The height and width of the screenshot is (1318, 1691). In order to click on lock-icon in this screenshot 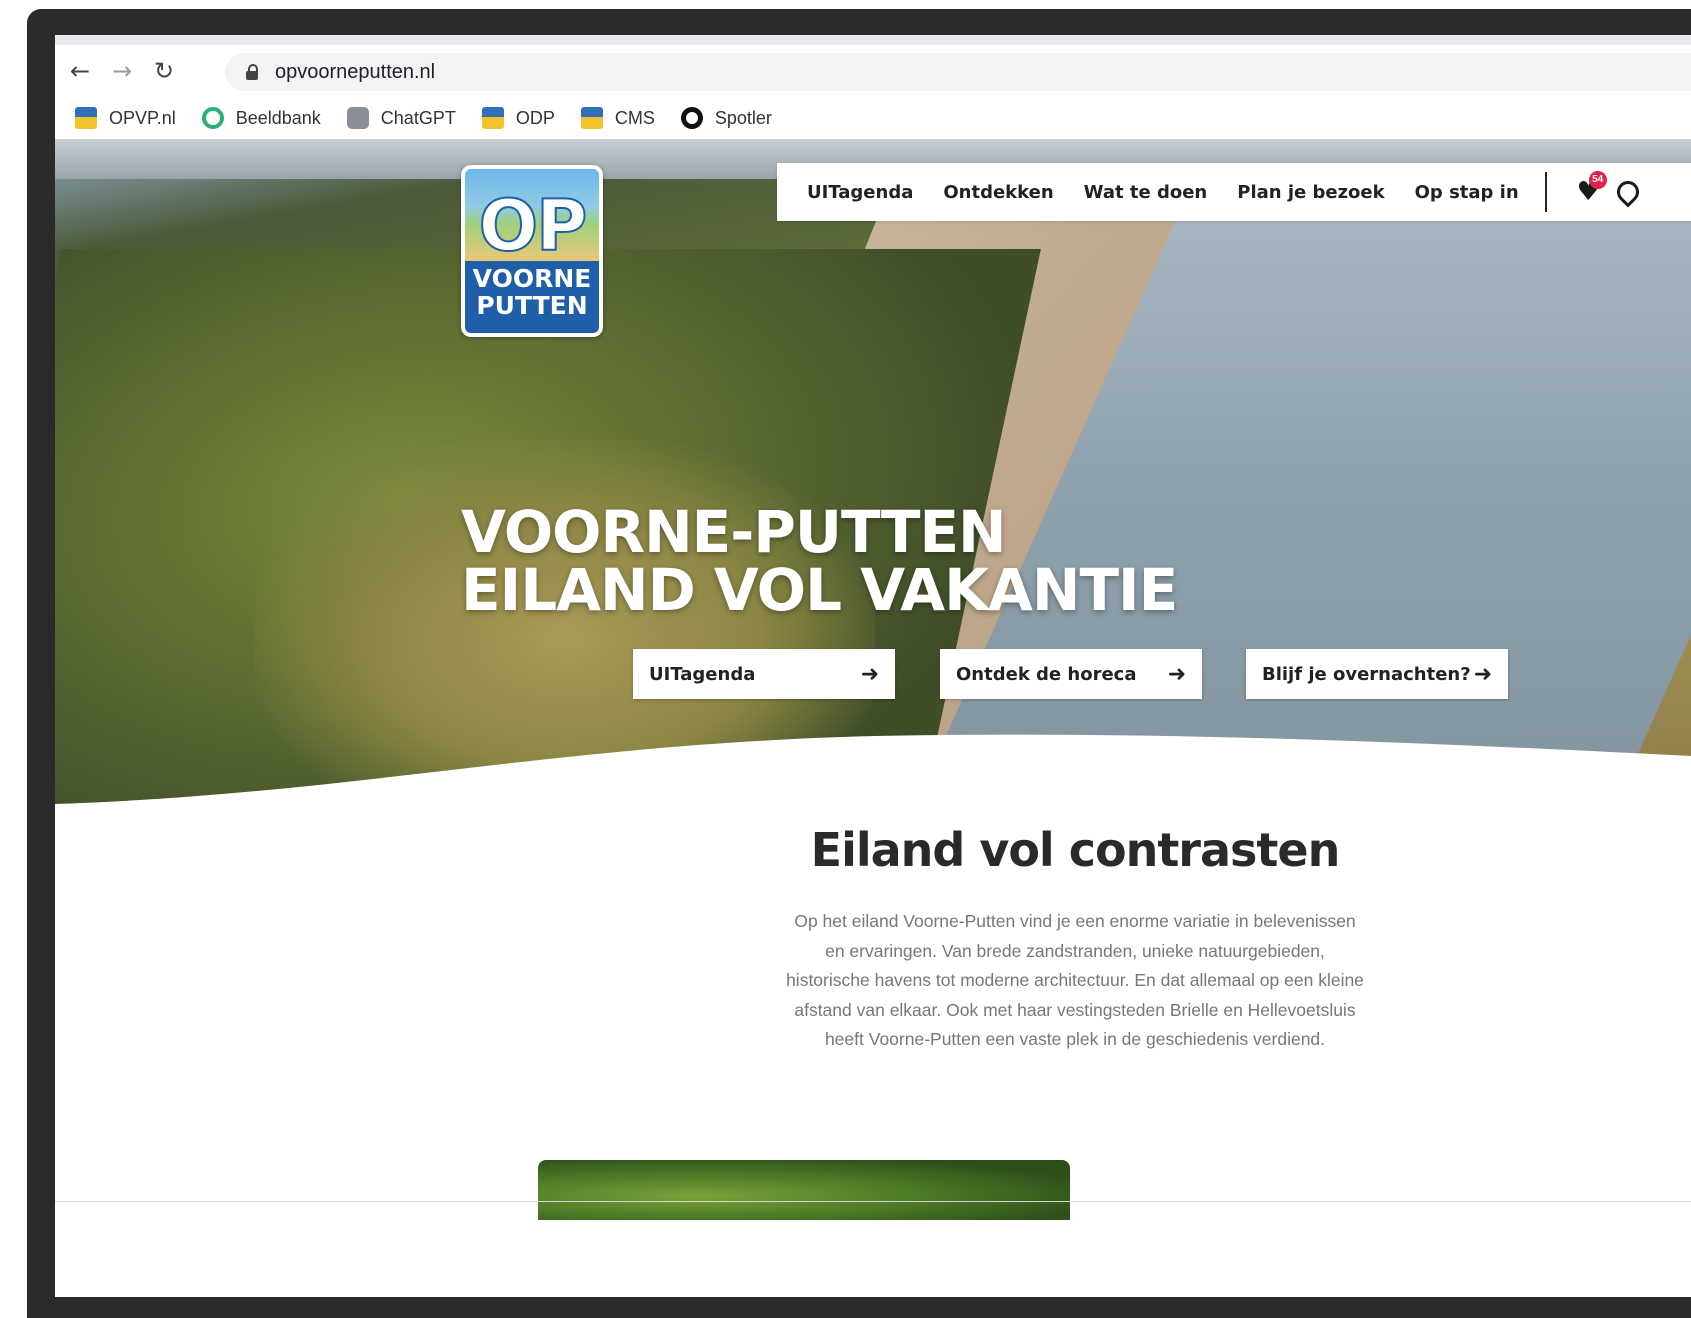, I will do `click(252, 72)`.